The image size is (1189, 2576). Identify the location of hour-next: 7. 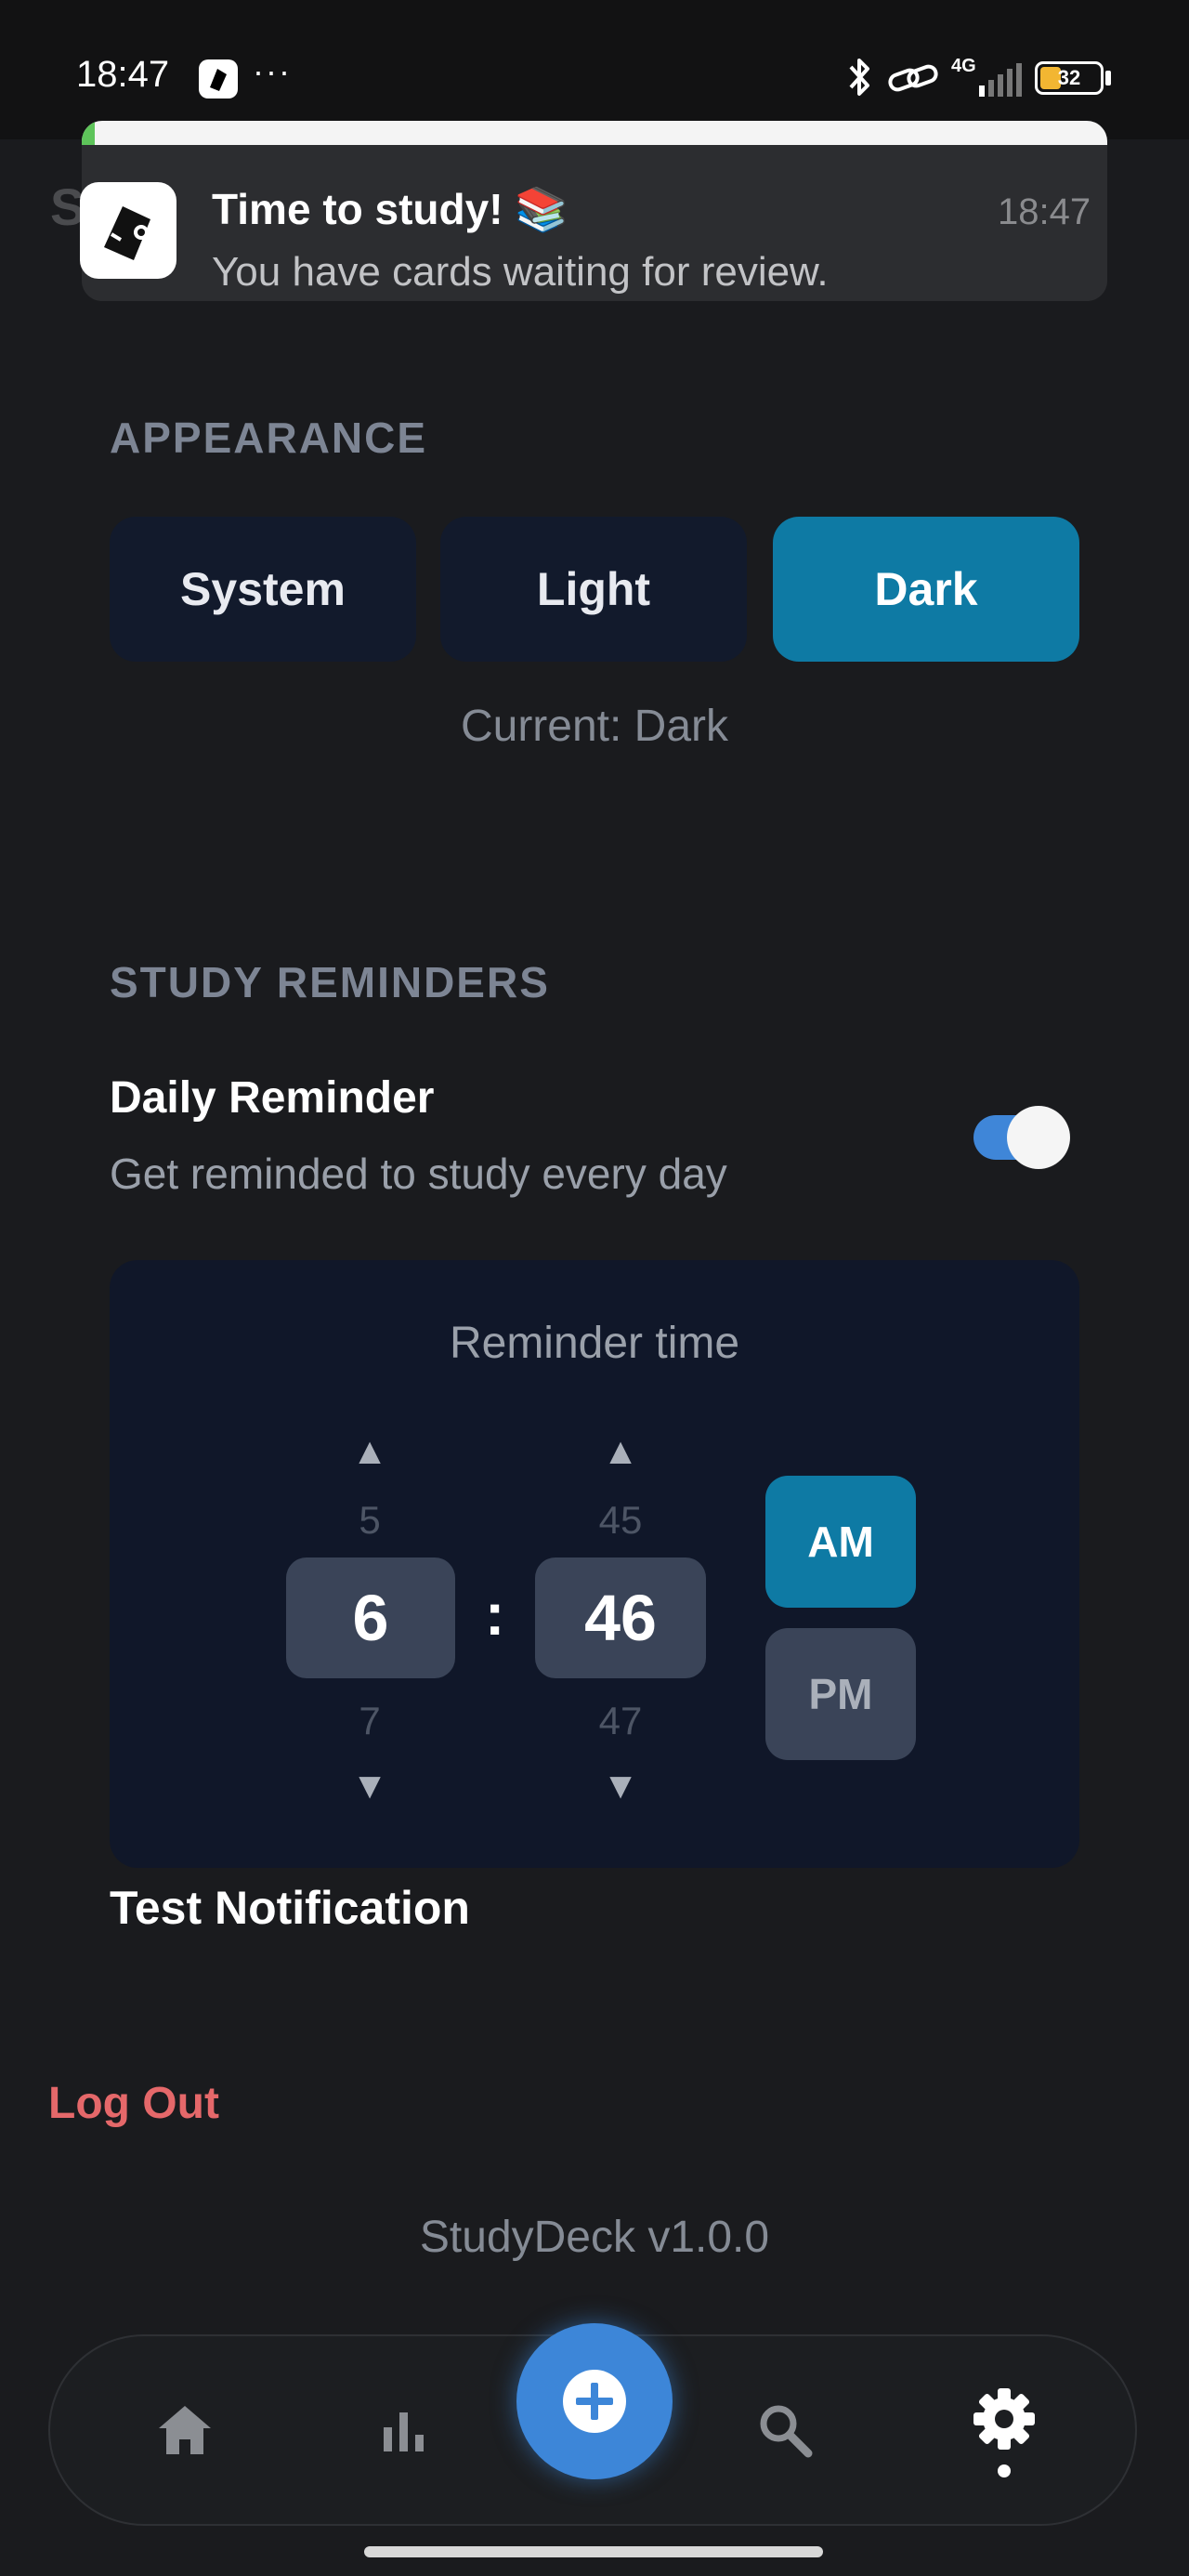
(370, 1720).